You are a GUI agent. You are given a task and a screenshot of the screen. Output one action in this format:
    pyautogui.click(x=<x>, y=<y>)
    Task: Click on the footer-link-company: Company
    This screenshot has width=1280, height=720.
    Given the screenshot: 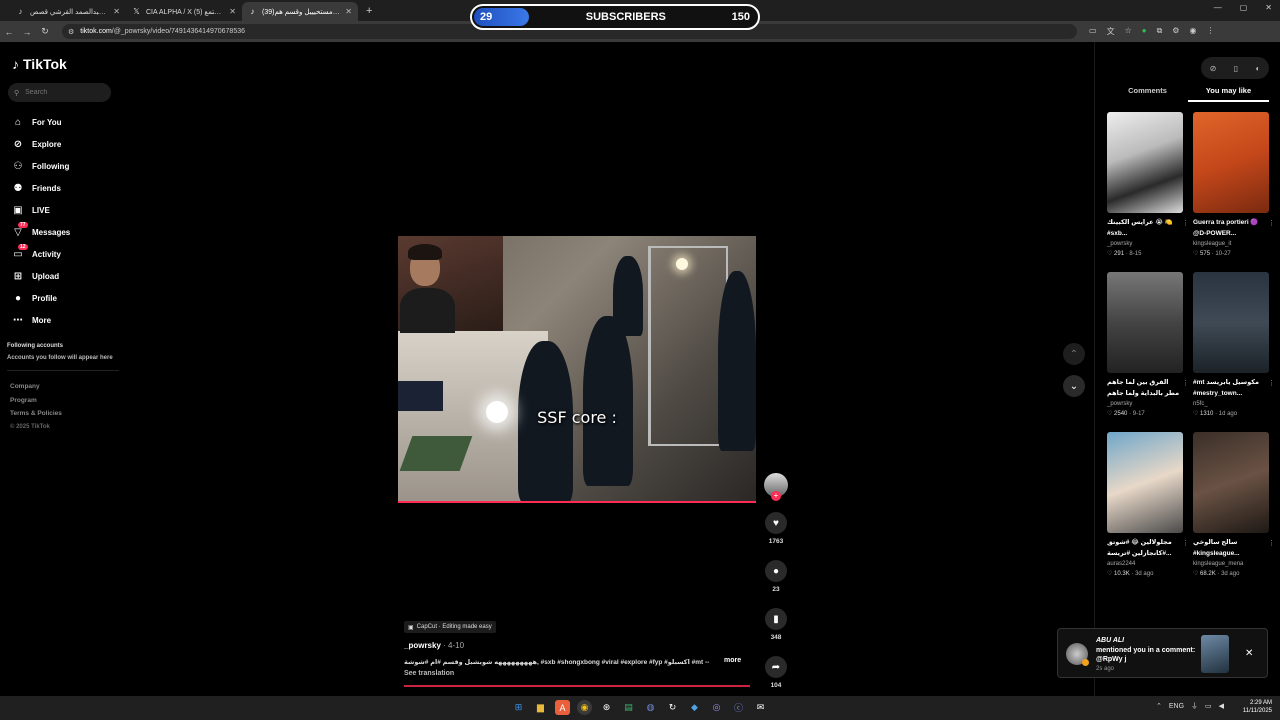 What is the action you would take?
    pyautogui.click(x=36, y=387)
    